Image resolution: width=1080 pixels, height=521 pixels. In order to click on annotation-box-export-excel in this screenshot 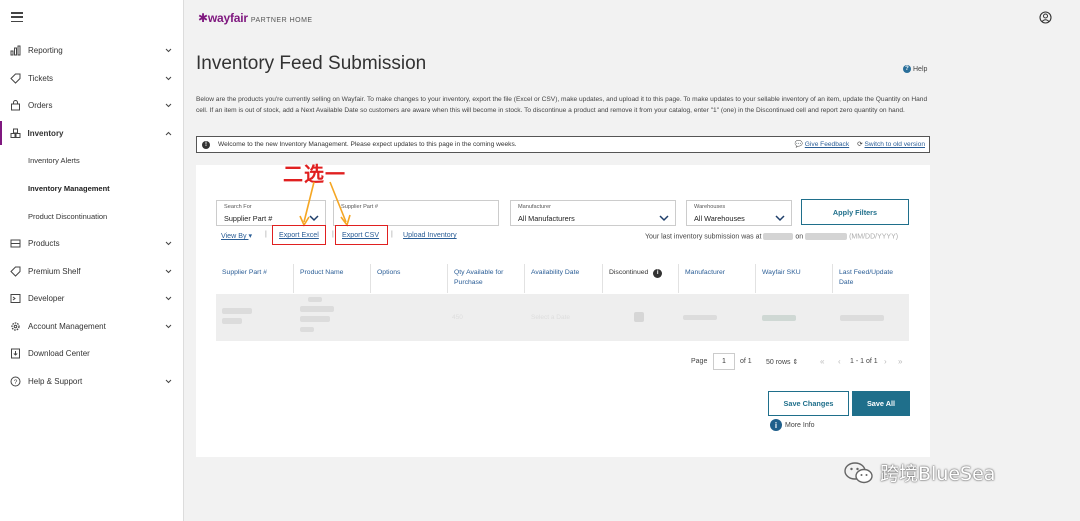, I will do `click(299, 235)`.